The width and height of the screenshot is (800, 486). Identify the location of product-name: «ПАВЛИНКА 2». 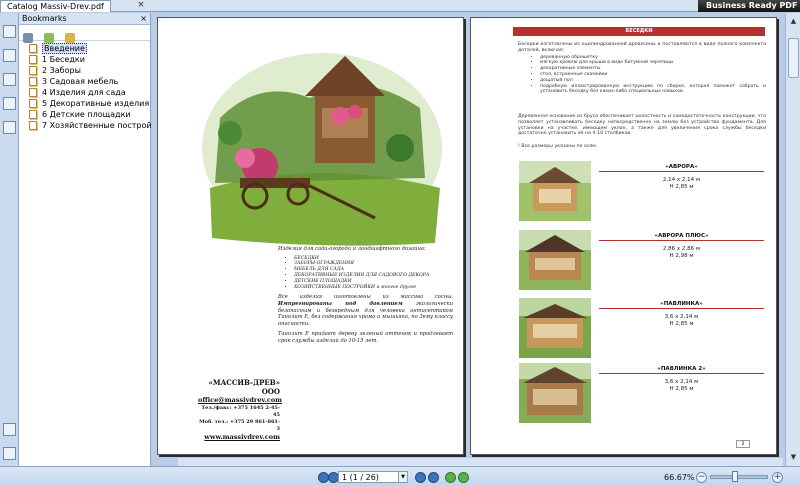
(681, 370).